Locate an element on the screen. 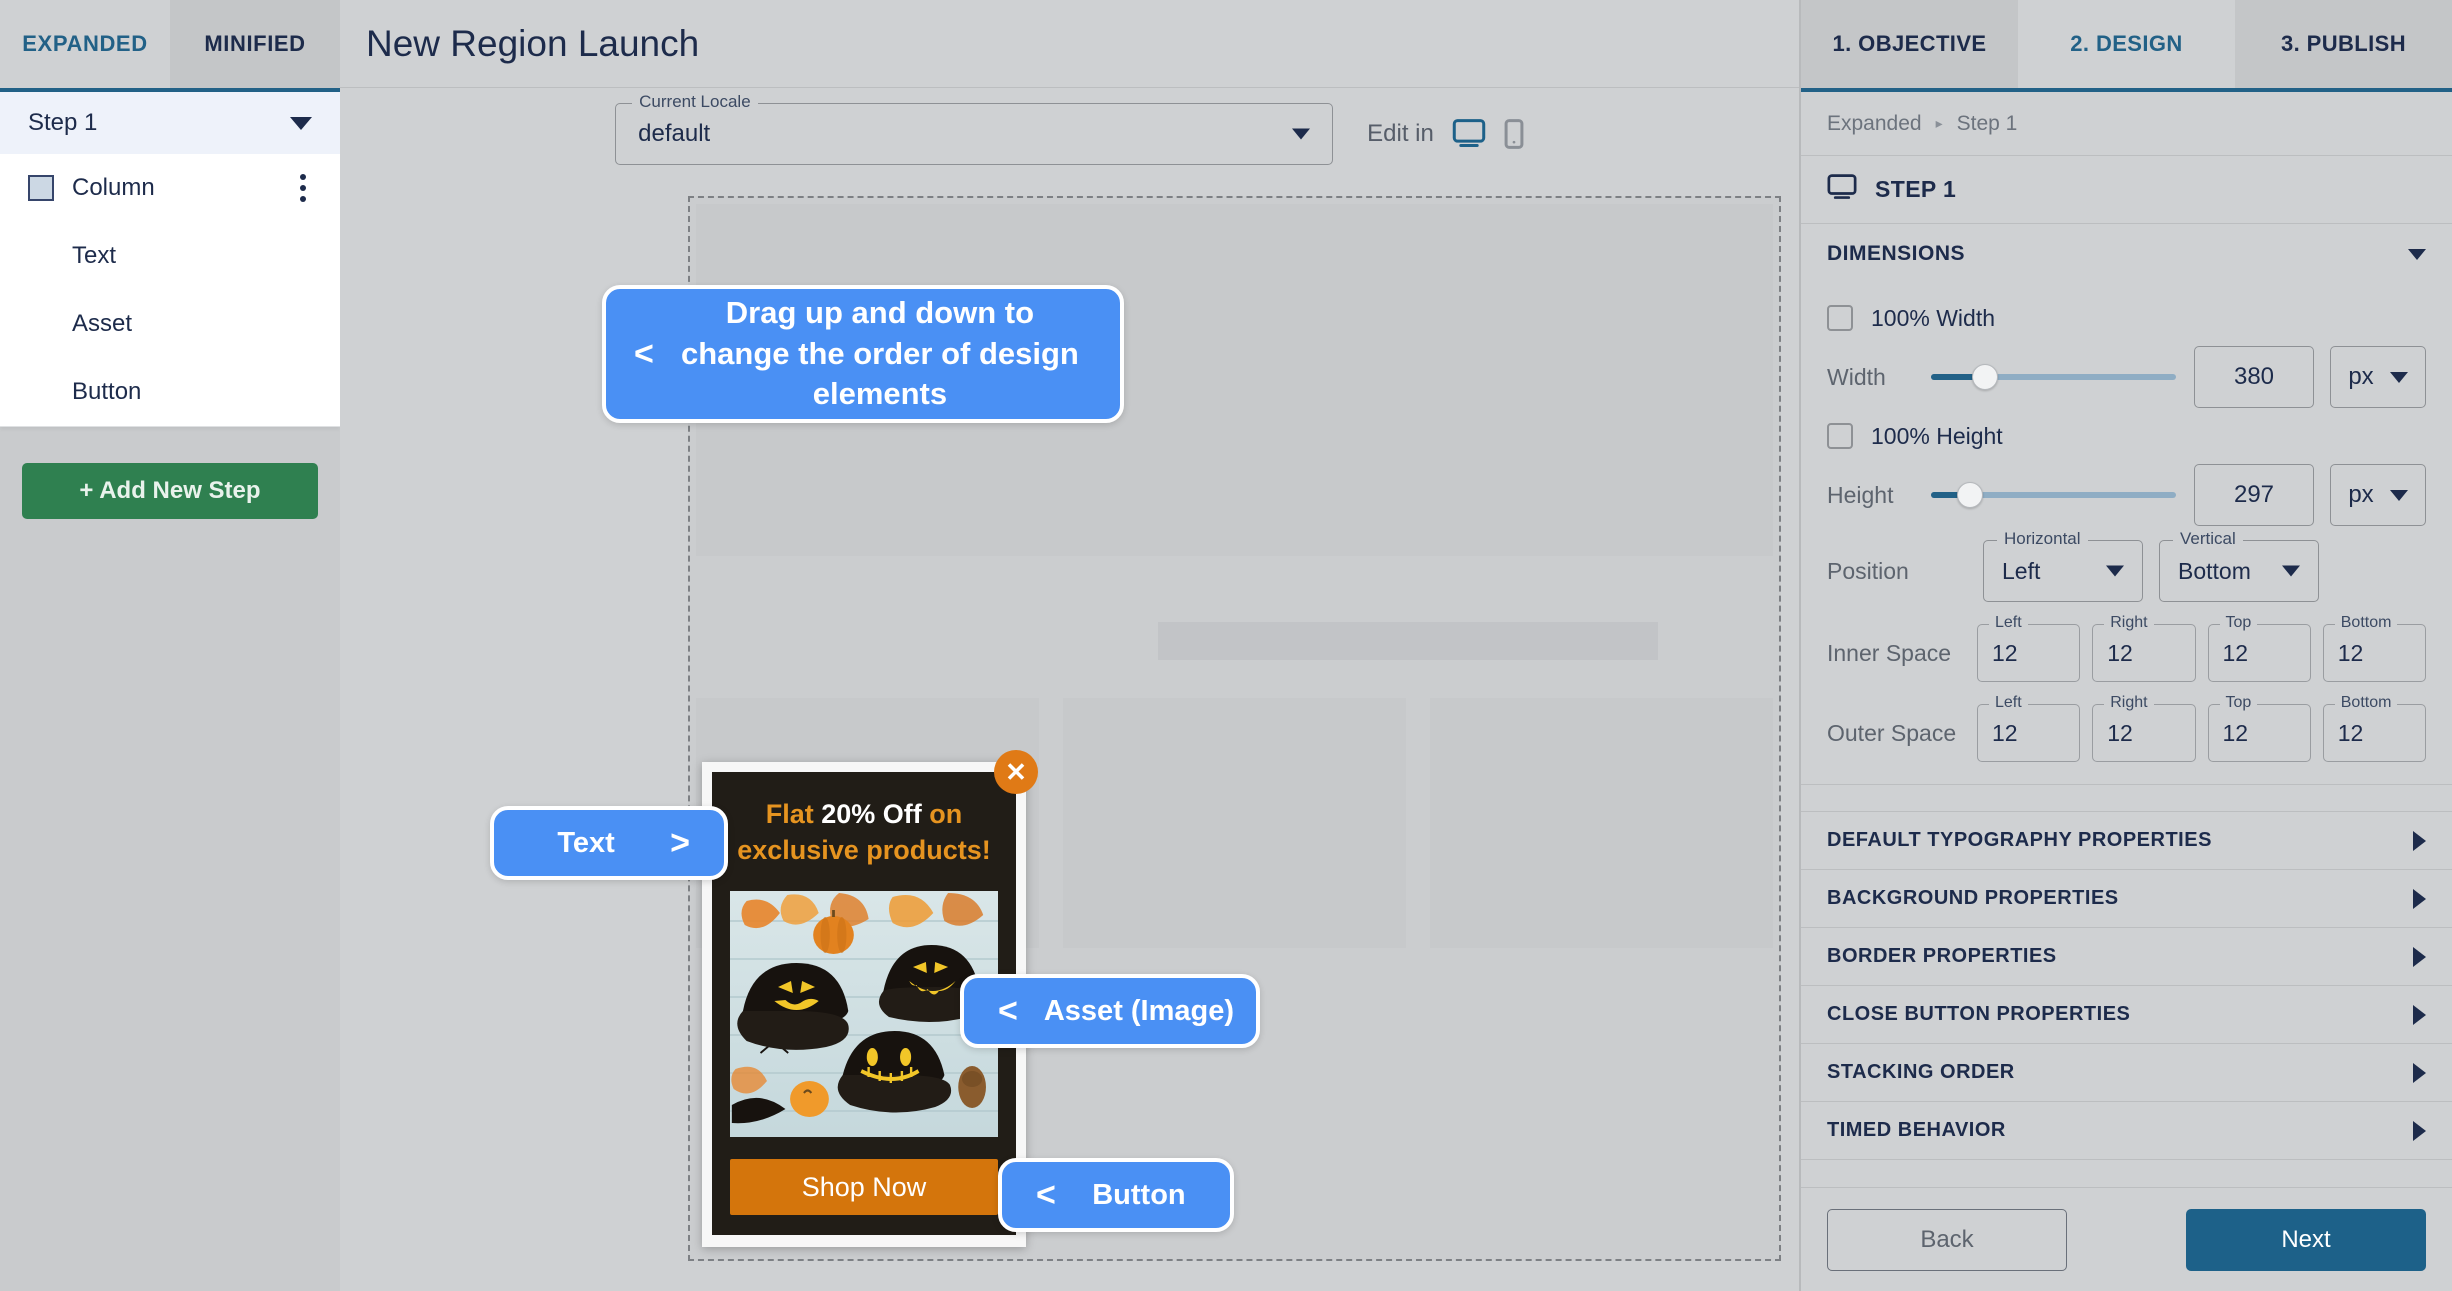 The image size is (2452, 1291). list-item-column: Column is located at coordinates (170, 188).